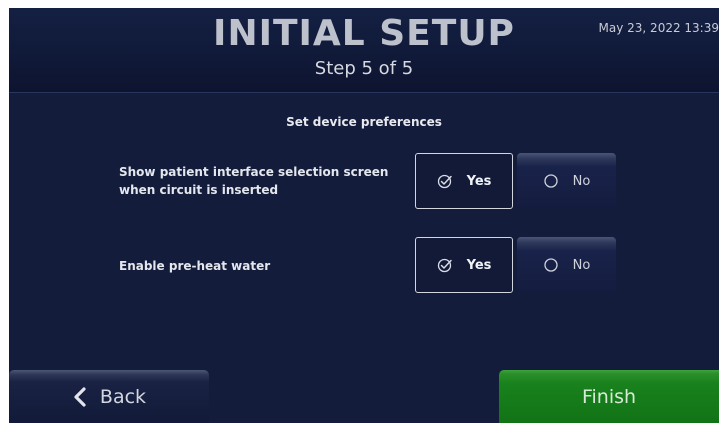 The width and height of the screenshot is (719, 423). Describe the element at coordinates (123, 396) in the screenshot. I see `back-button-label: Back` at that location.